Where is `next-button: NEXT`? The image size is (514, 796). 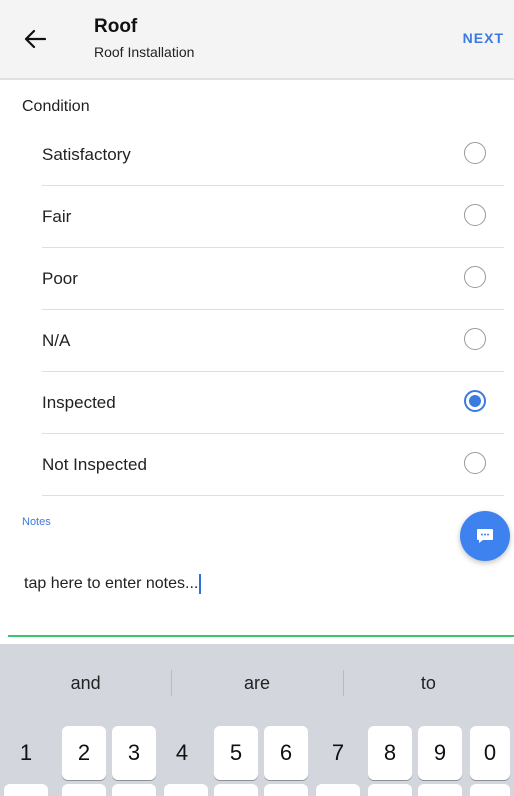
next-button: NEXT is located at coordinates (483, 38).